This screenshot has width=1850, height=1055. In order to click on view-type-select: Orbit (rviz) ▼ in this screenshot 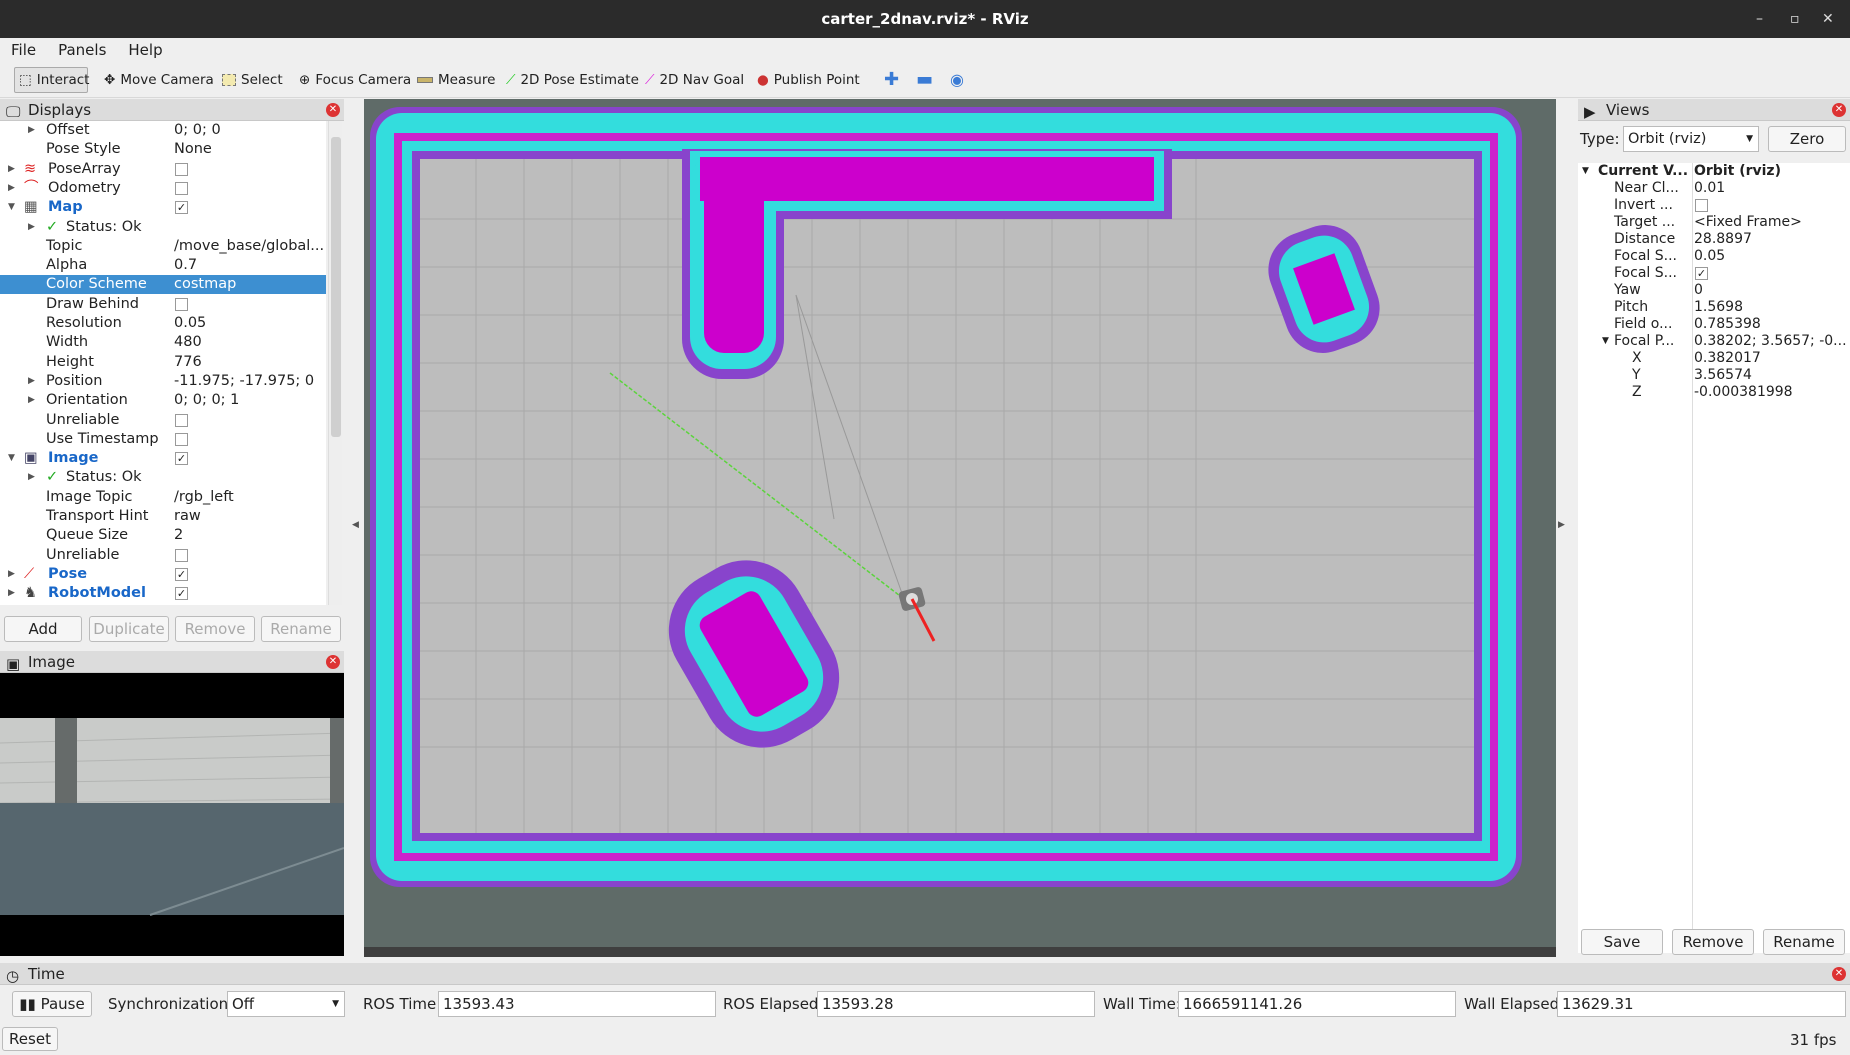, I will do `click(1691, 139)`.